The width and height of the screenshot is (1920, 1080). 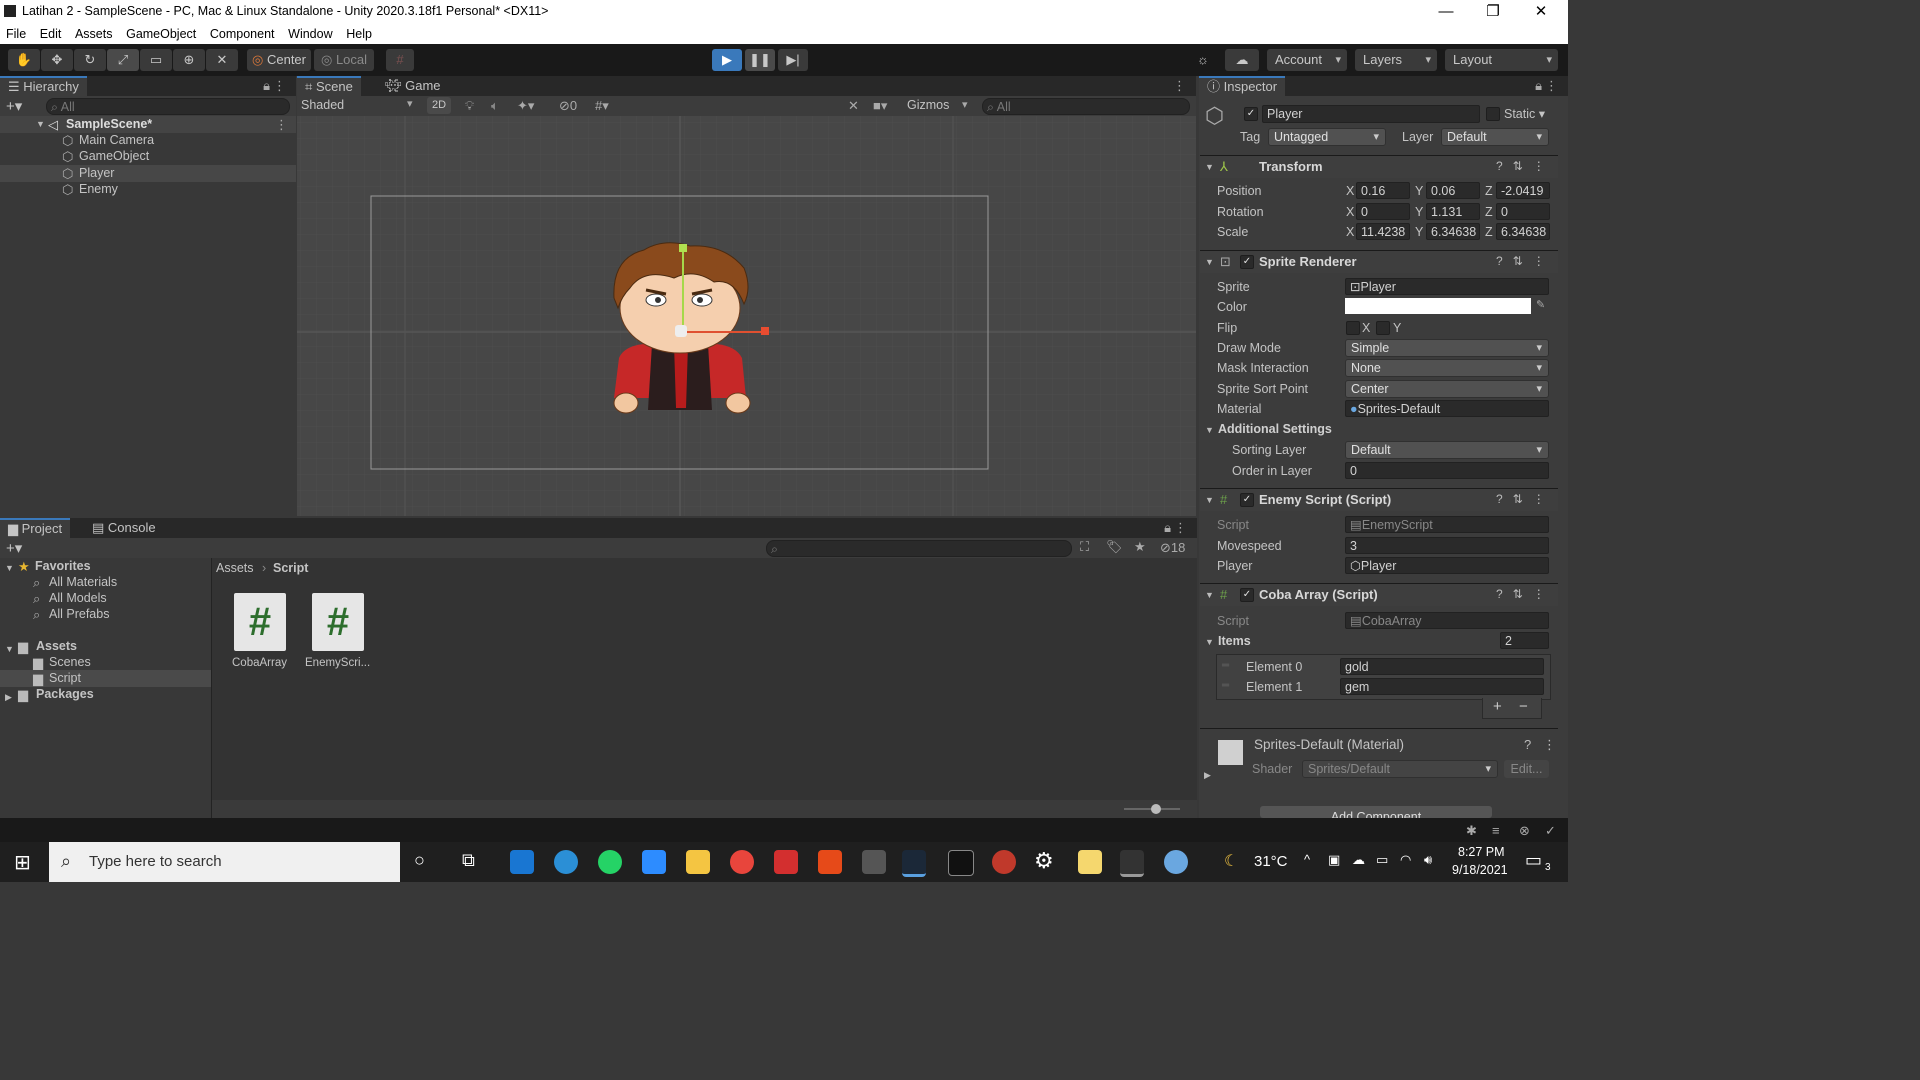 What do you see at coordinates (1523, 707) in the screenshot?
I see `remove-element-button: −` at bounding box center [1523, 707].